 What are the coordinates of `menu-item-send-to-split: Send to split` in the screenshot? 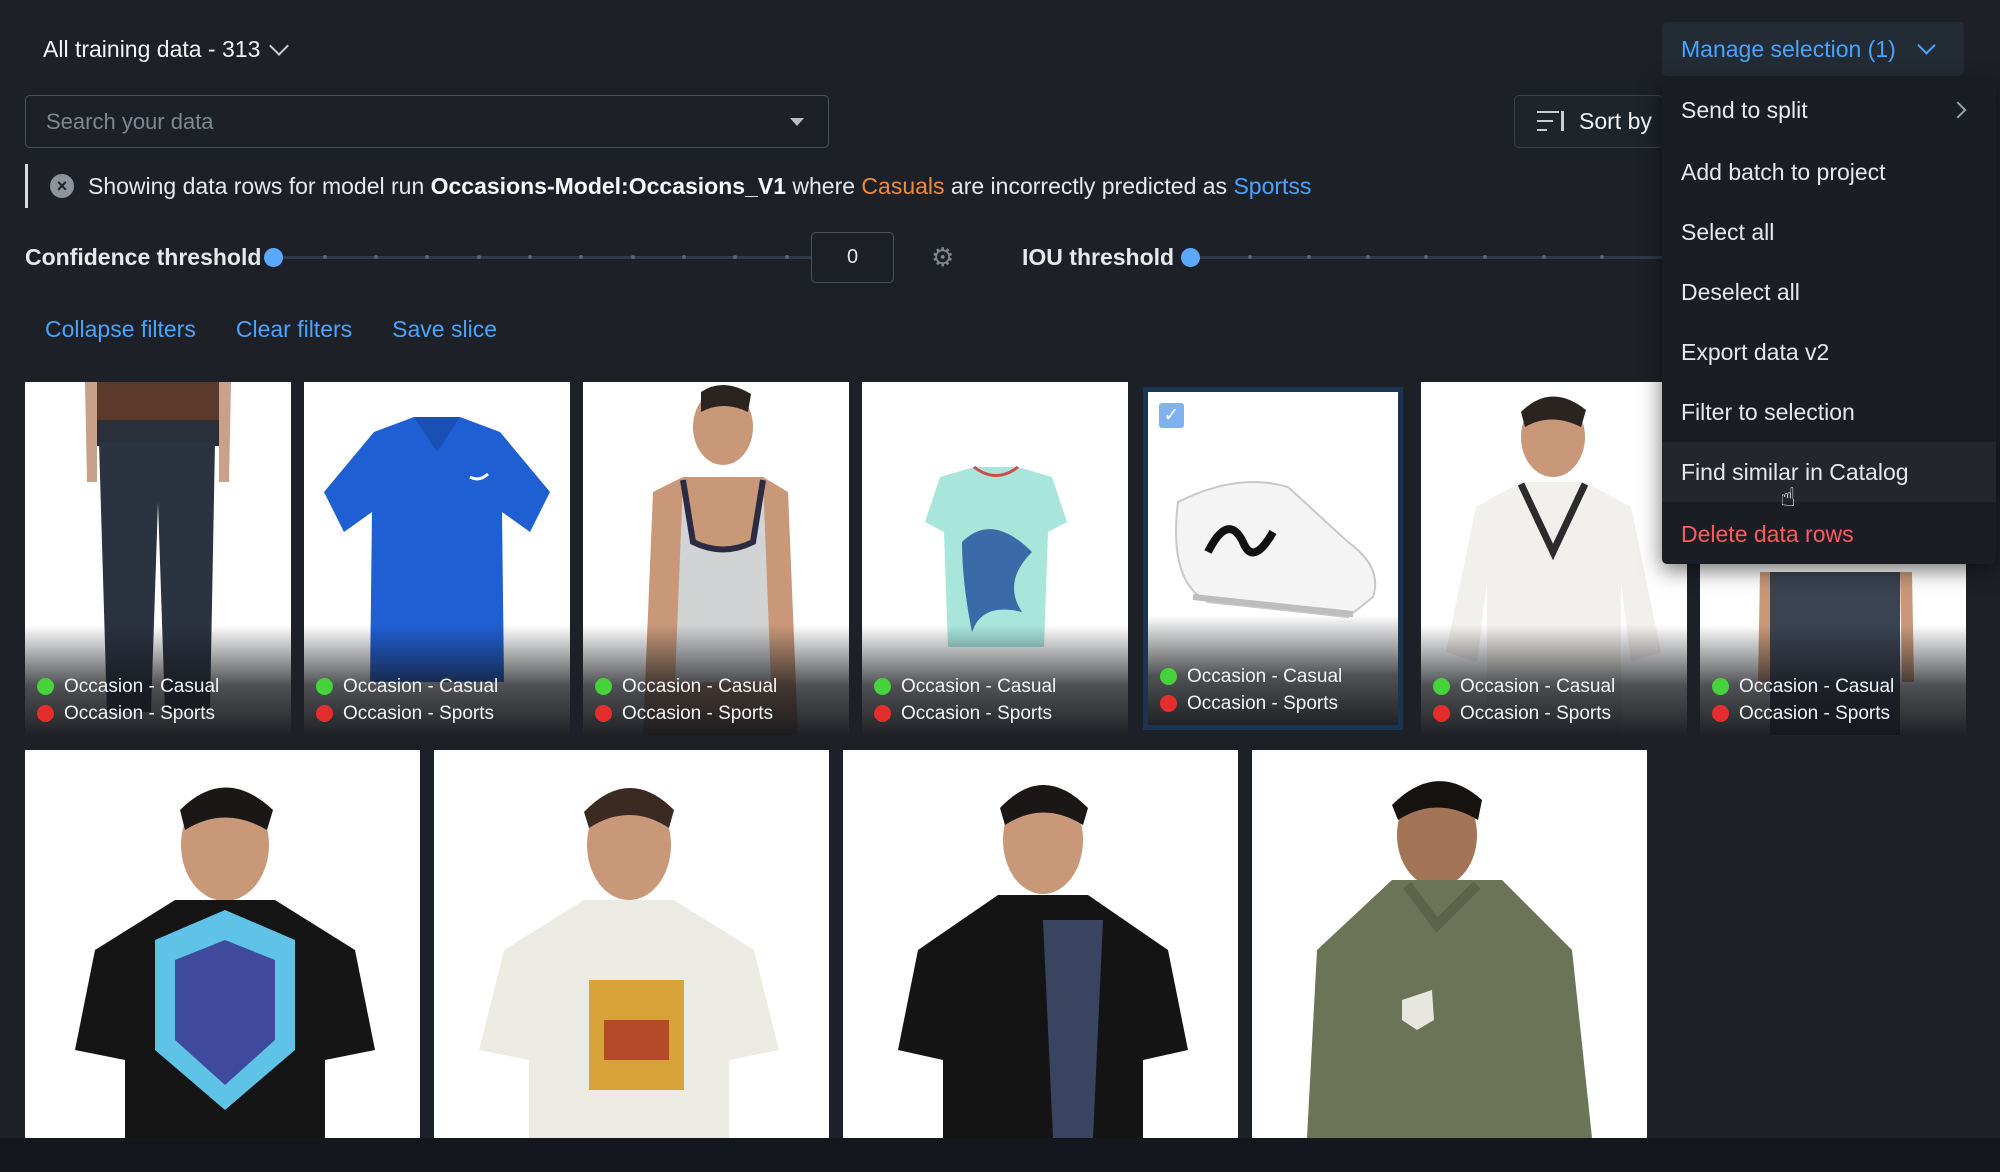 It's located at (1829, 110).